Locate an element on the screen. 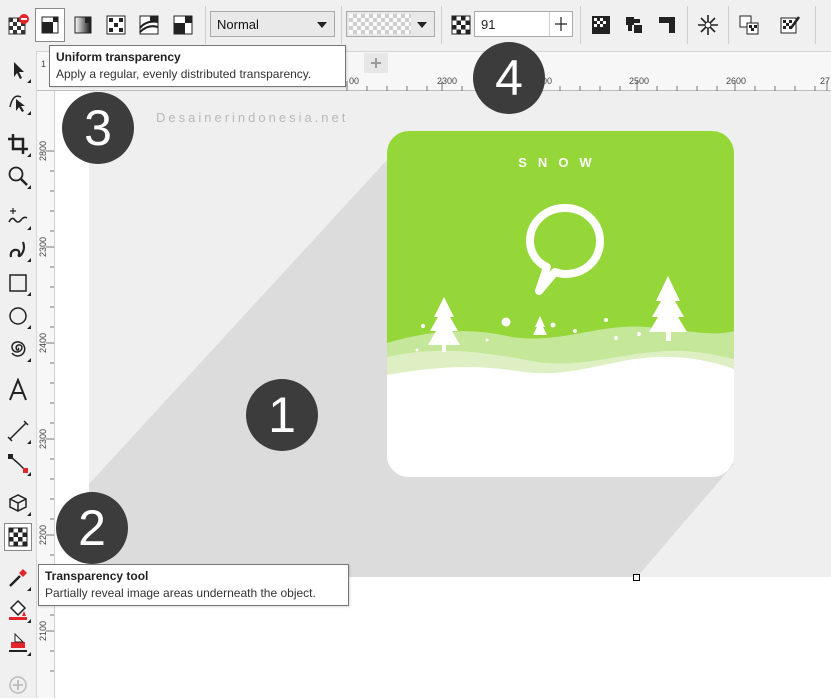 Image resolution: width=831 pixels, height=699 pixels. no-transparency-button is located at coordinates (18, 25).